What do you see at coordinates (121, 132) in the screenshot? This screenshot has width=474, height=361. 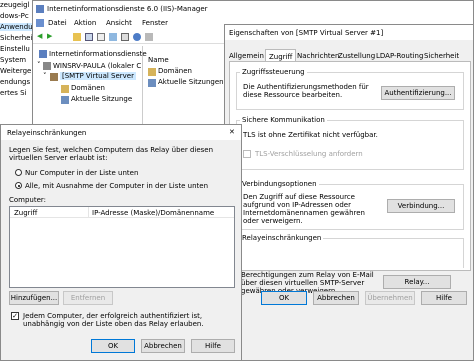 I see `relay-dialog-title-bar: Relayeinschränkungen ✕` at bounding box center [121, 132].